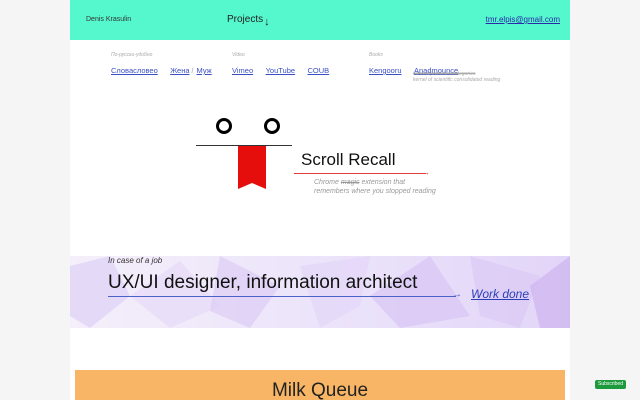  Describe the element at coordinates (376, 55) in the screenshot. I see `group-label: Books` at that location.